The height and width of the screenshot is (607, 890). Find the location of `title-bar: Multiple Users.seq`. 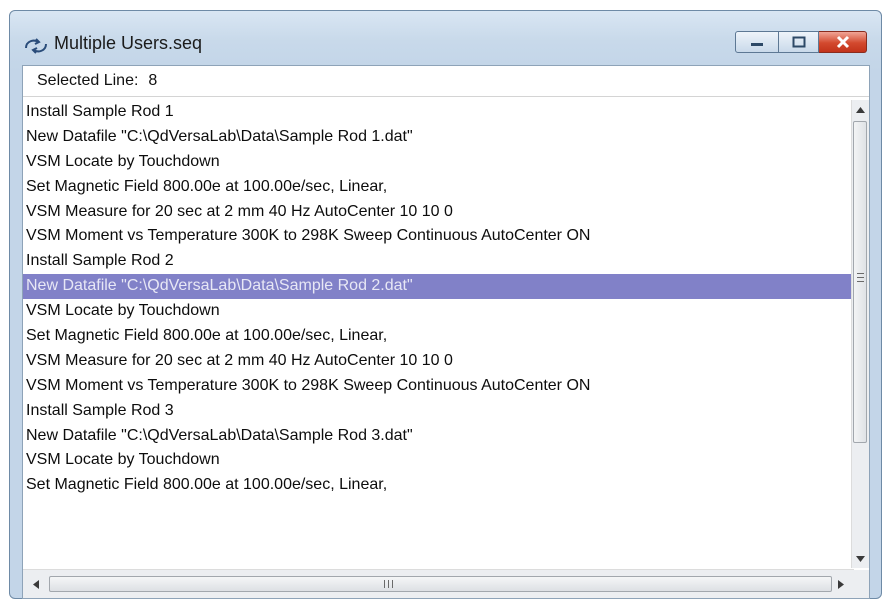

title-bar: Multiple Users.seq is located at coordinates (445, 40).